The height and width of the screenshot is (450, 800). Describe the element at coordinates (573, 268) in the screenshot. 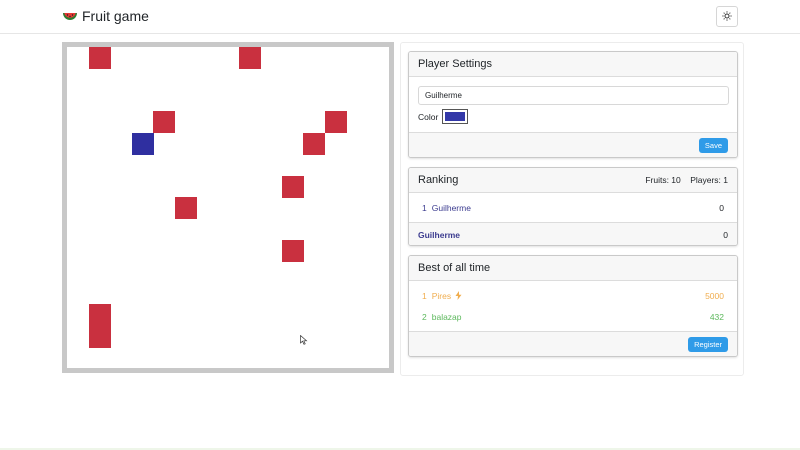

I see `best-of-all-time-header: Best of all time` at that location.